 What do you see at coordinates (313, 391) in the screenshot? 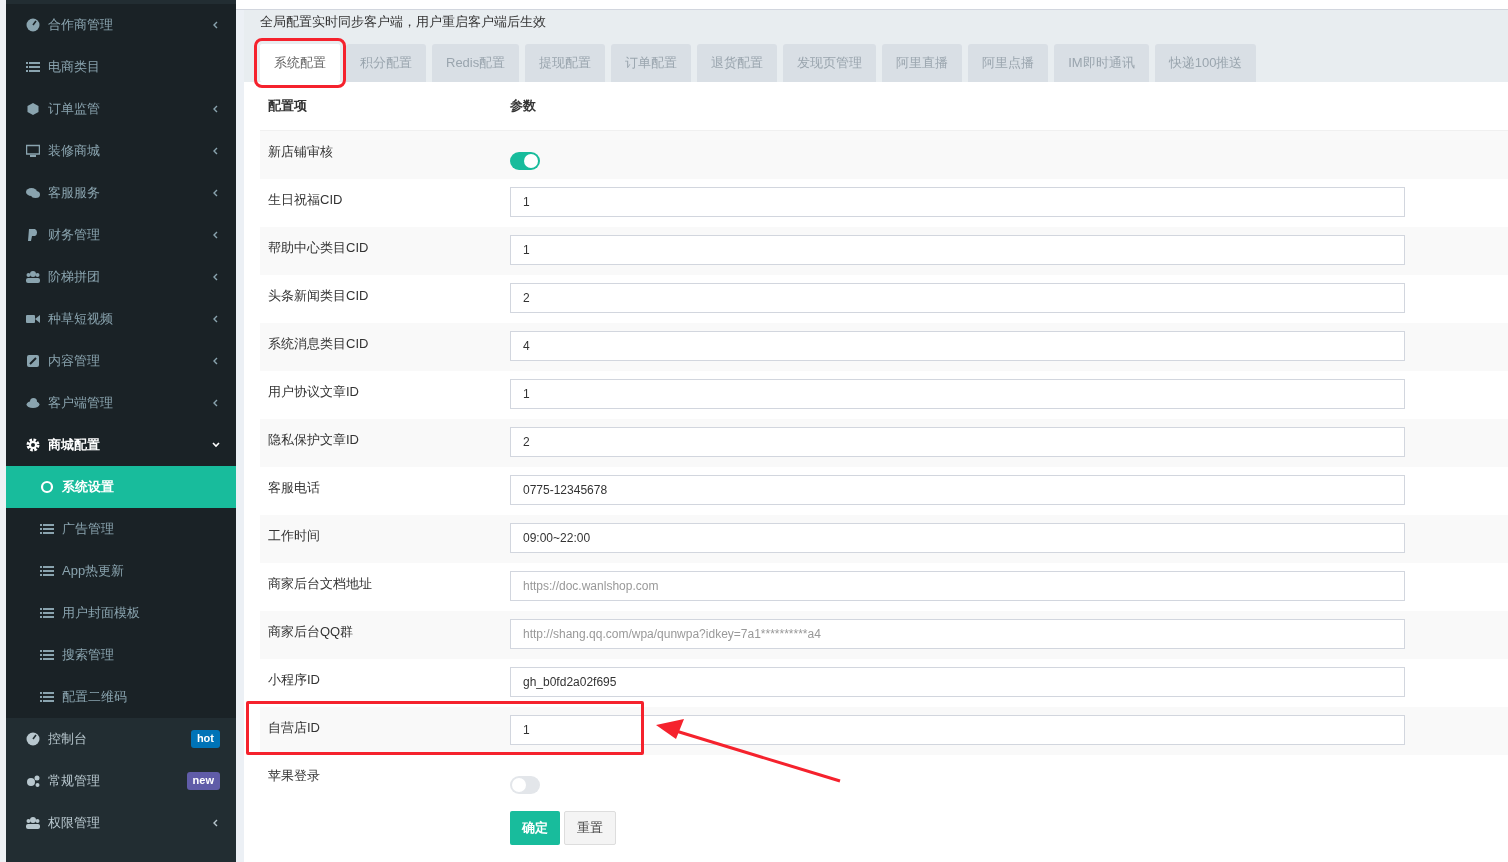
I see `setting-label: 用户协议文章ID` at bounding box center [313, 391].